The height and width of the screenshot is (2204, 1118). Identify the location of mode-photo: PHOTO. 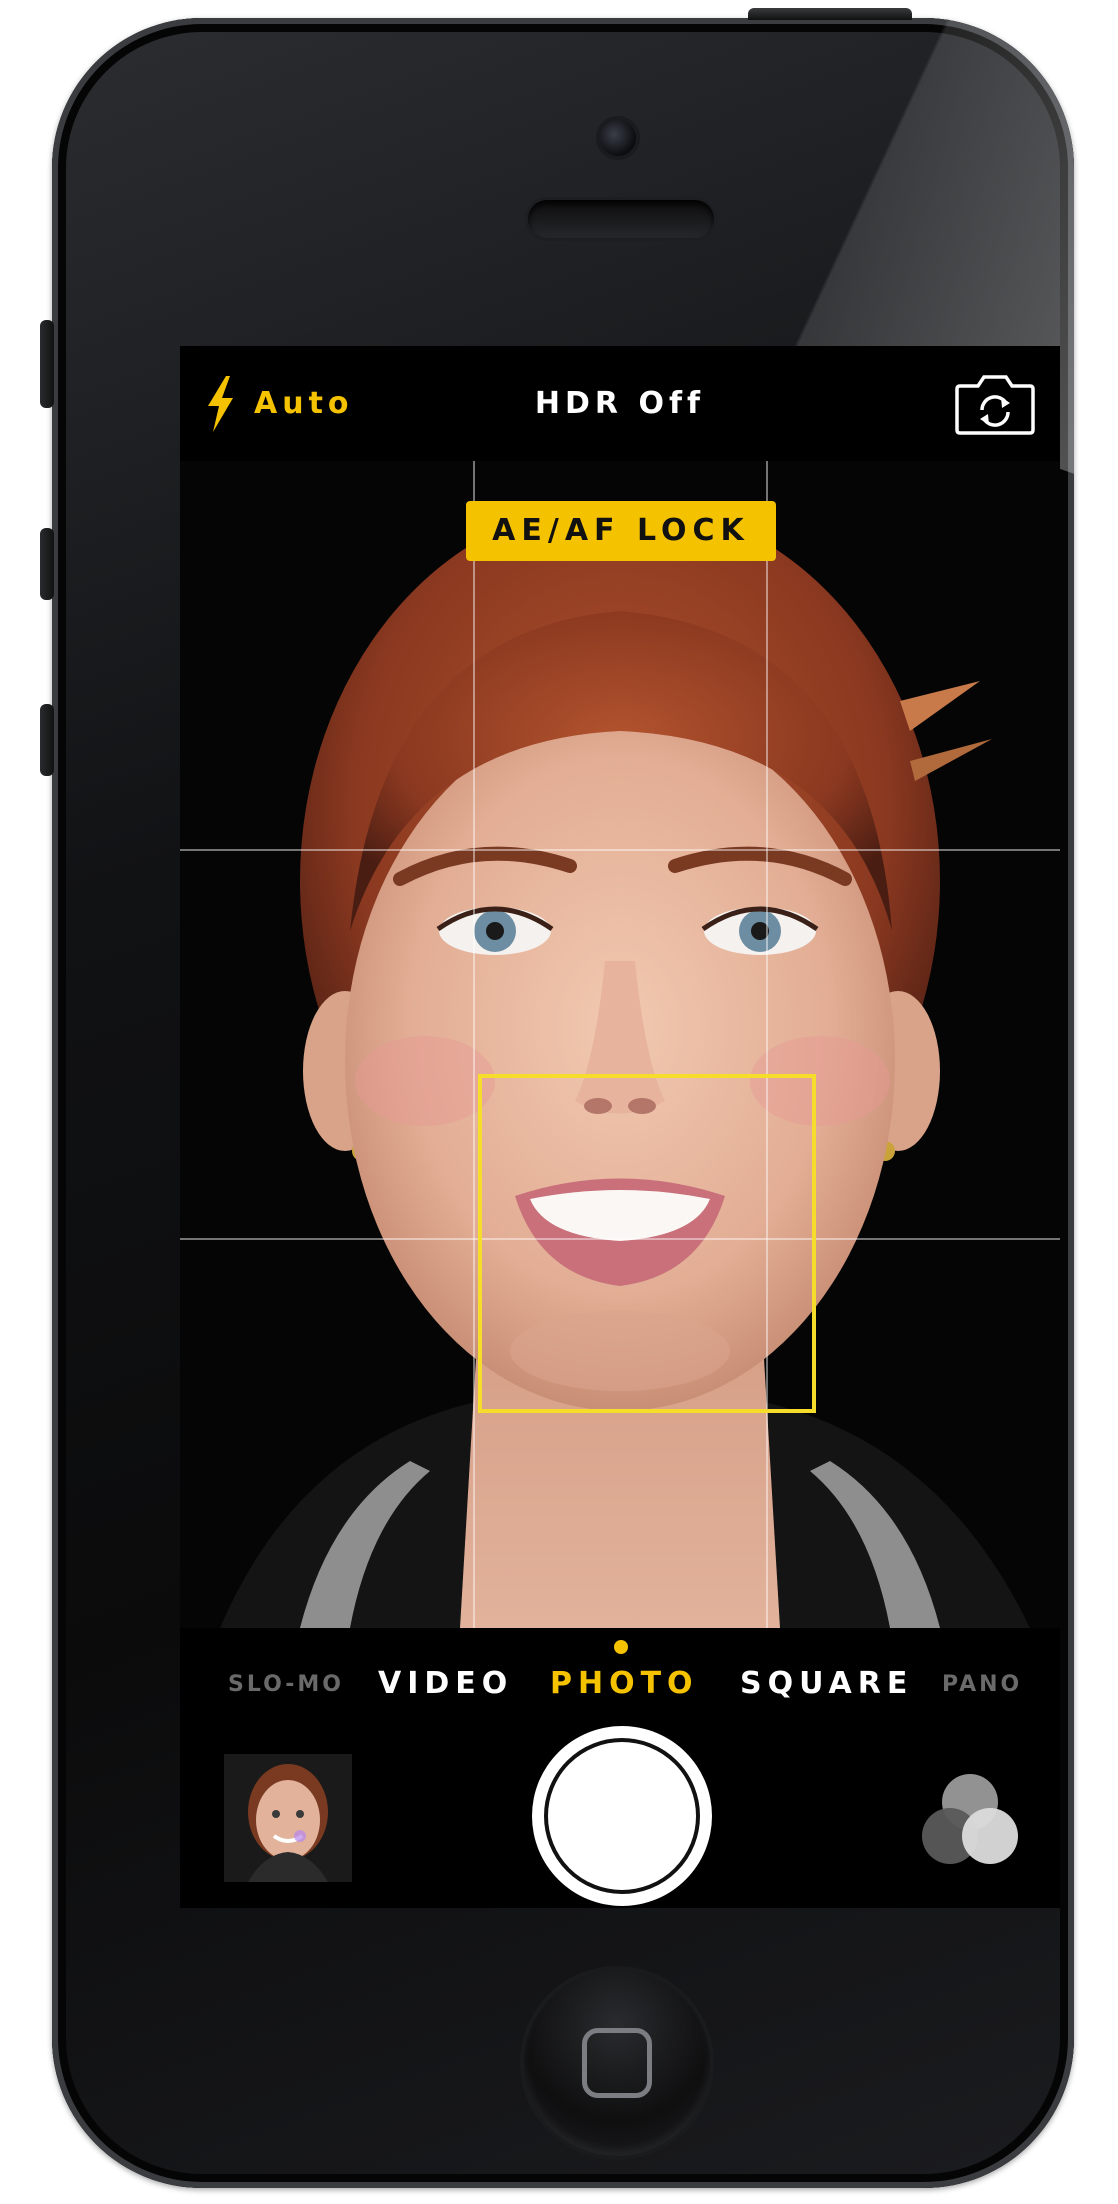
(624, 1683).